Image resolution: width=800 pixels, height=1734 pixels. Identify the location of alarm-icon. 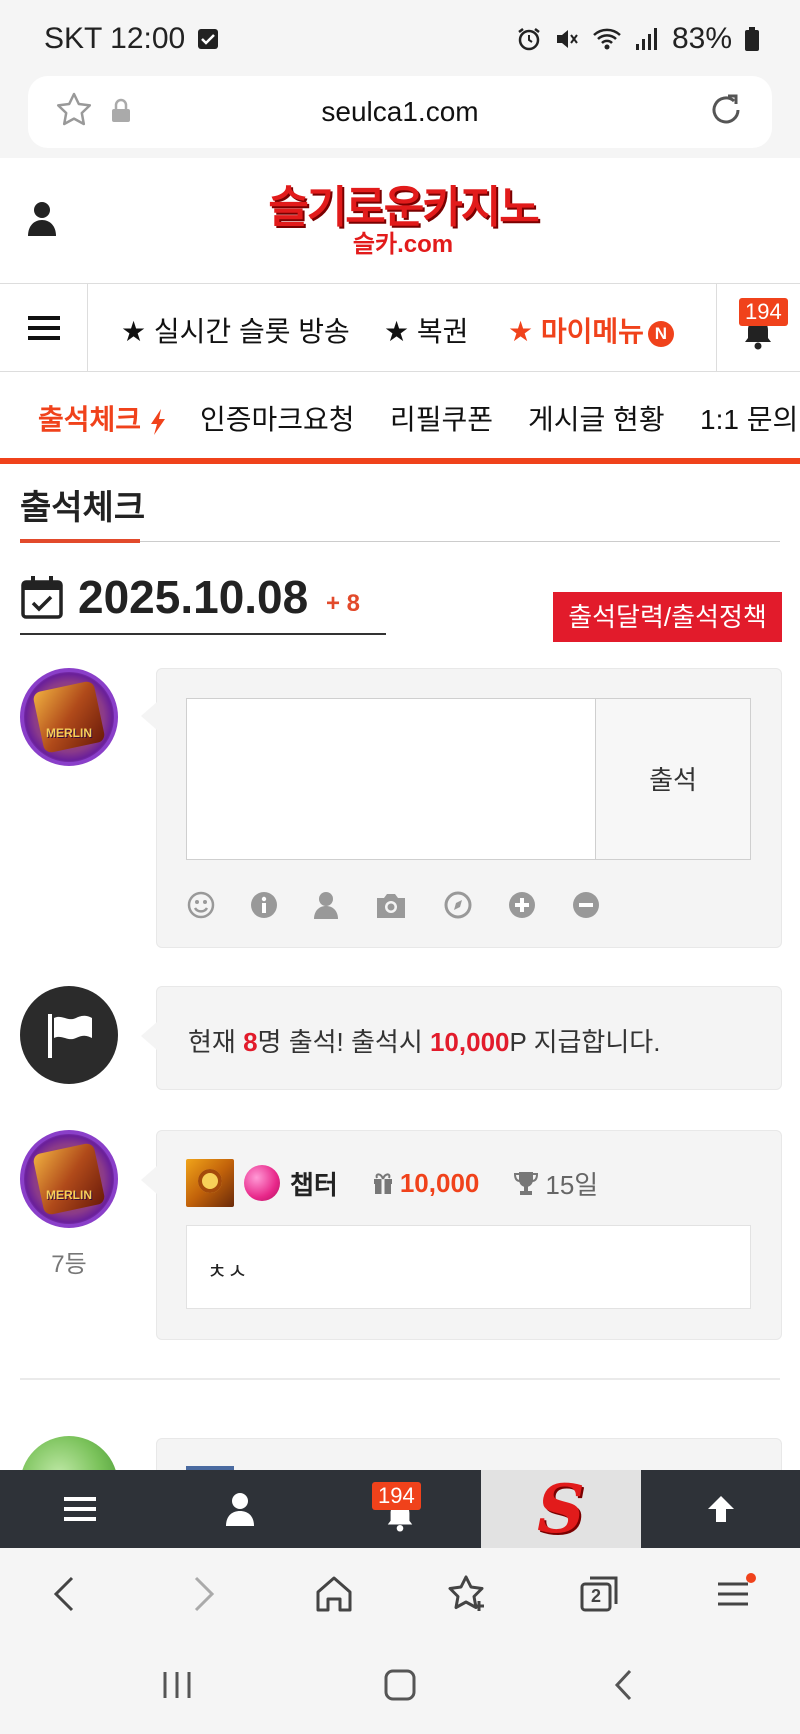
(529, 39).